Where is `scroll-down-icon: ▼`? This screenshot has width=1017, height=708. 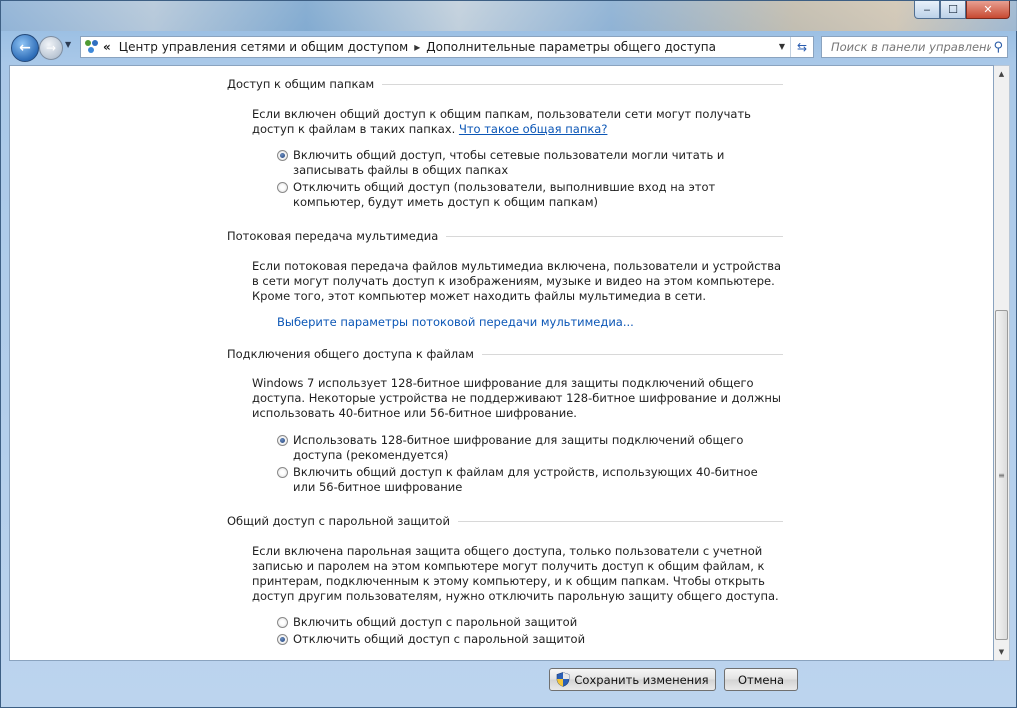 scroll-down-icon: ▼ is located at coordinates (1001, 652).